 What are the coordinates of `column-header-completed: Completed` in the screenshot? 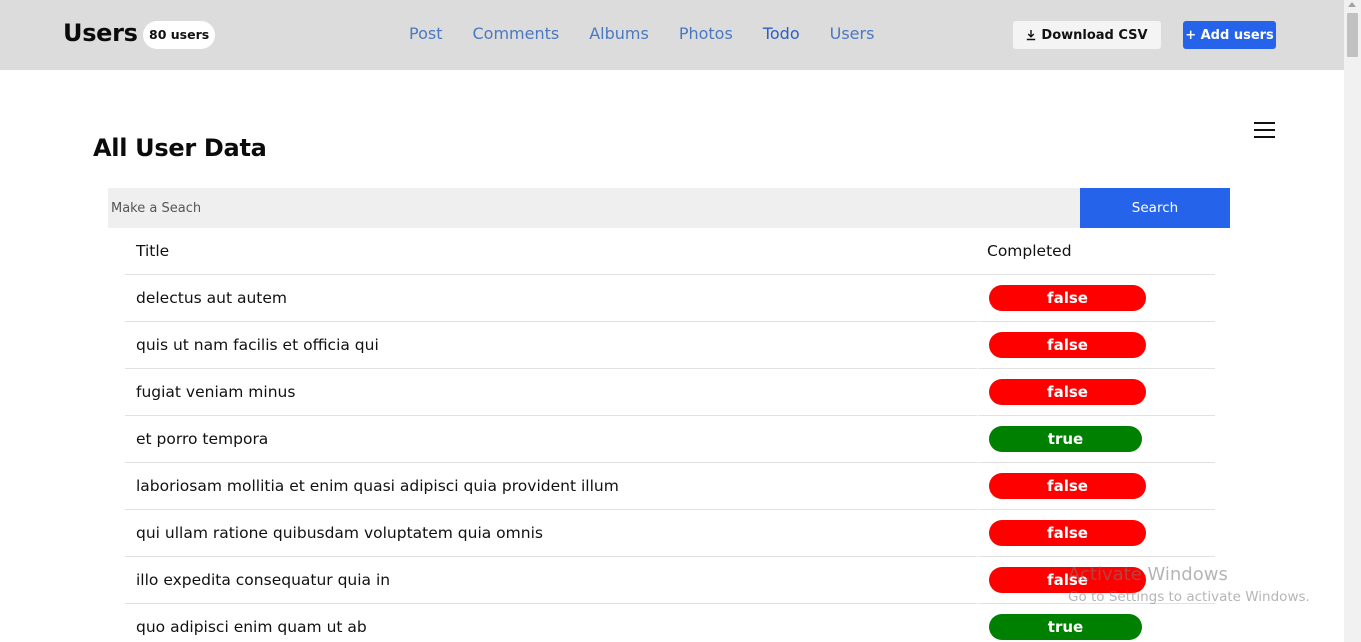 It's located at (1096, 251).